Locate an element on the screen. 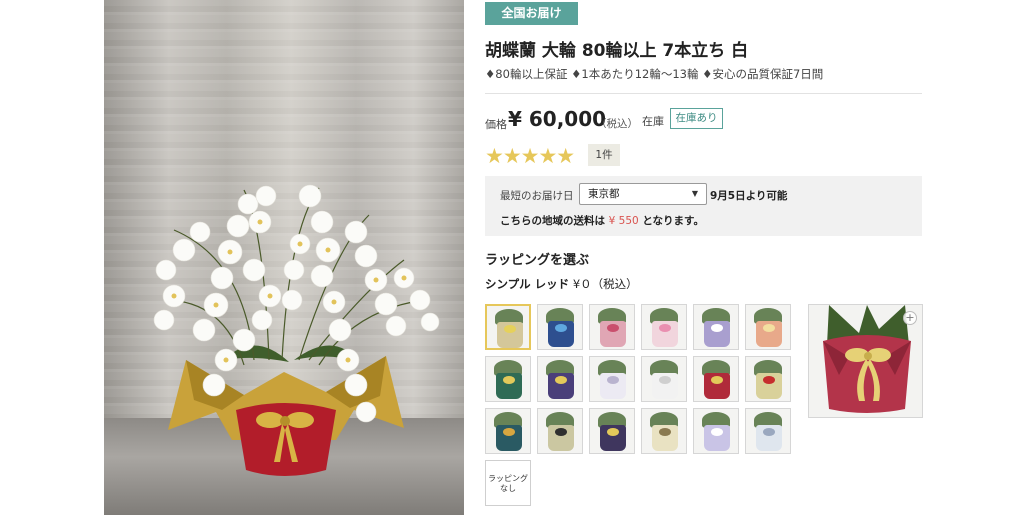 The width and height of the screenshot is (1024, 515). selected-wrapping: シンプル レッド ¥０（税込） is located at coordinates (561, 284).